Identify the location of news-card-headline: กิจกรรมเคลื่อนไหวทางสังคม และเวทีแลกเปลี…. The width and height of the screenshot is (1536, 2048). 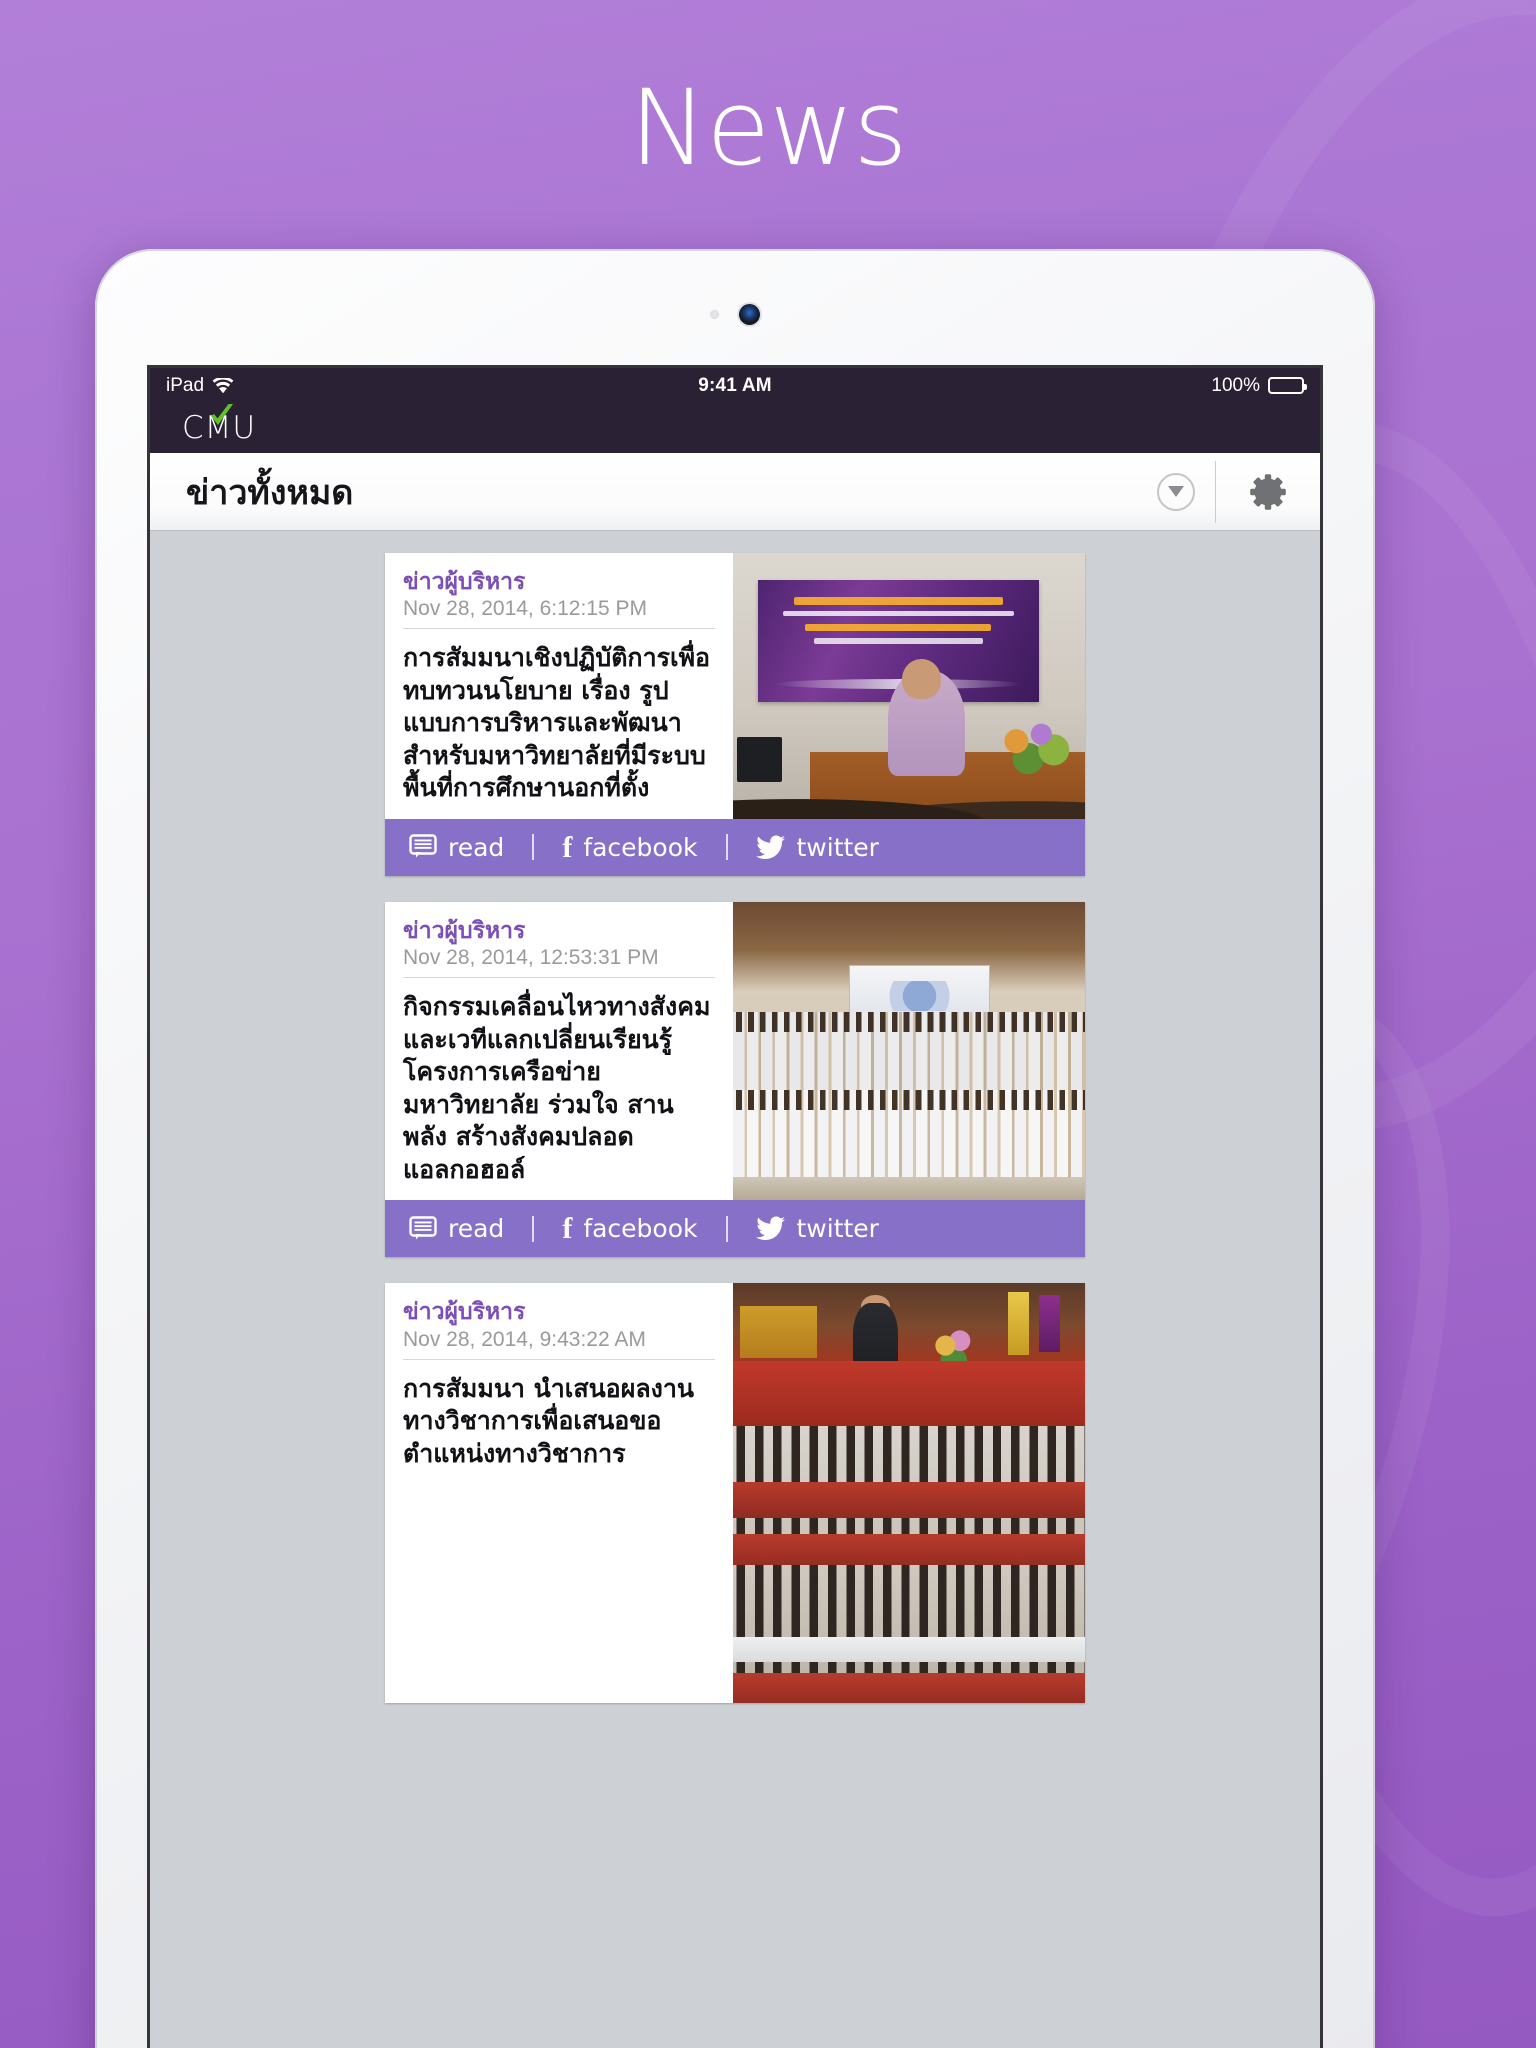
(559, 1088).